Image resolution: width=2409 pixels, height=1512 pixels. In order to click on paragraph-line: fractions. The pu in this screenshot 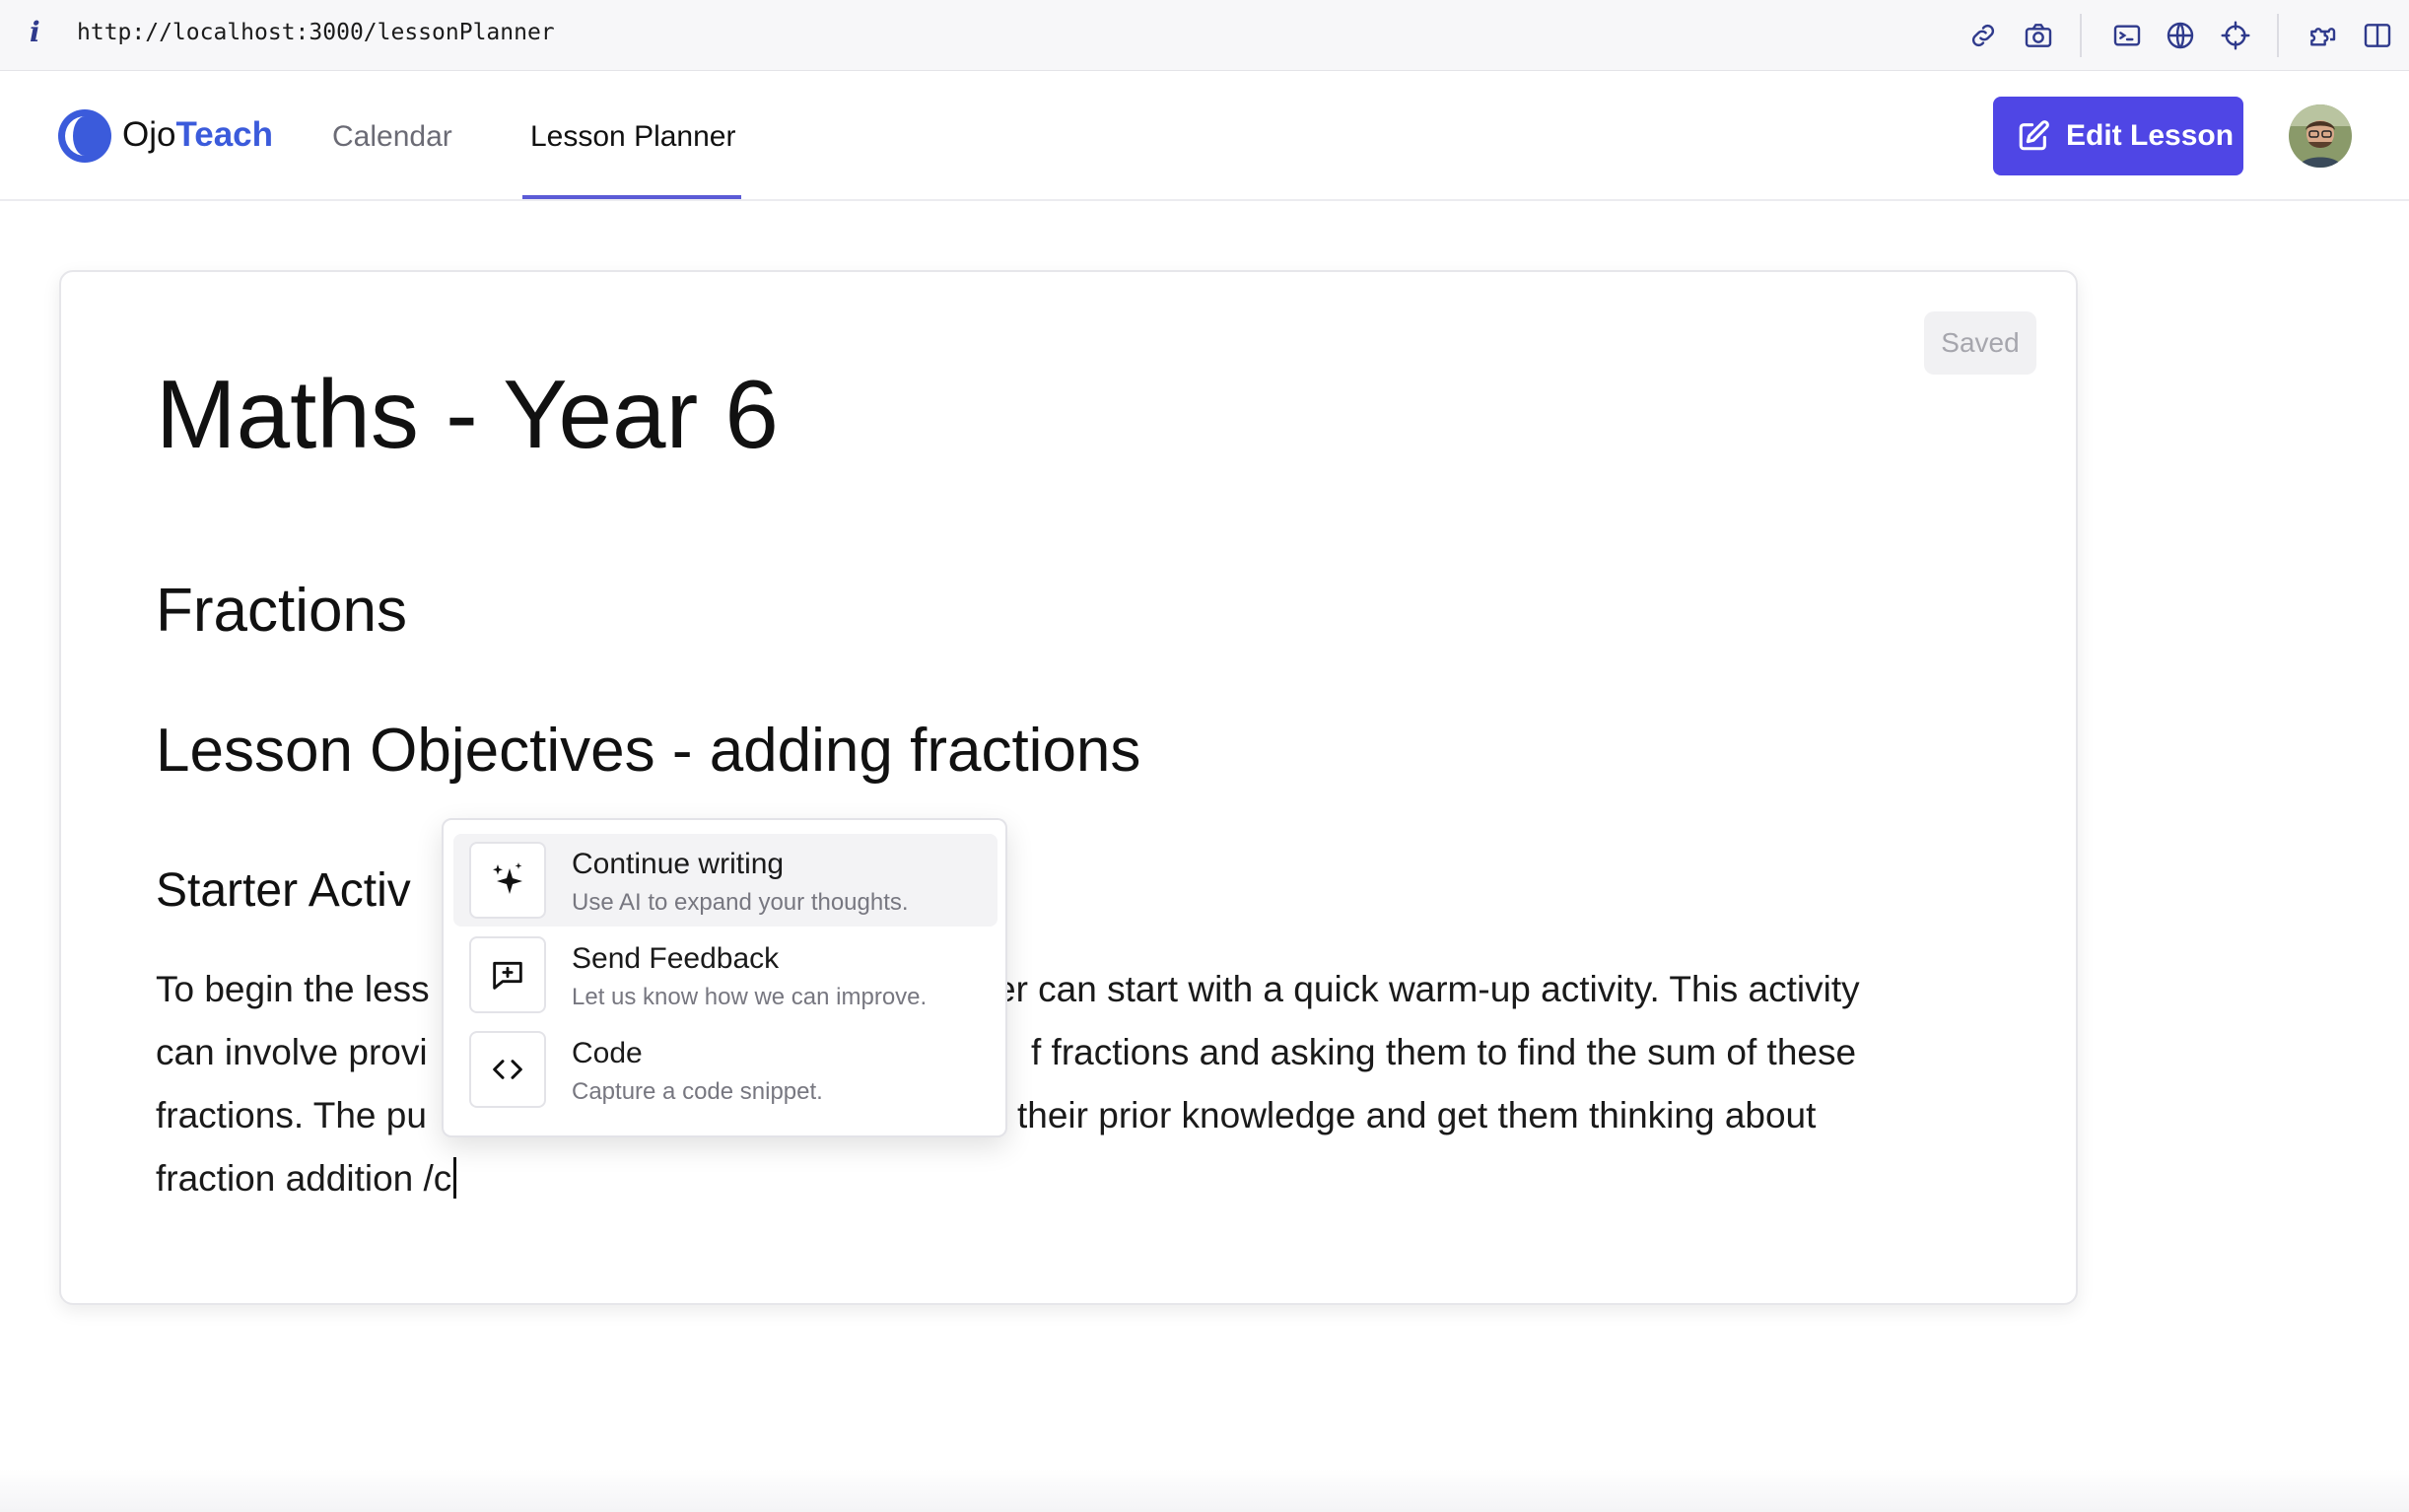, I will do `click(291, 1115)`.